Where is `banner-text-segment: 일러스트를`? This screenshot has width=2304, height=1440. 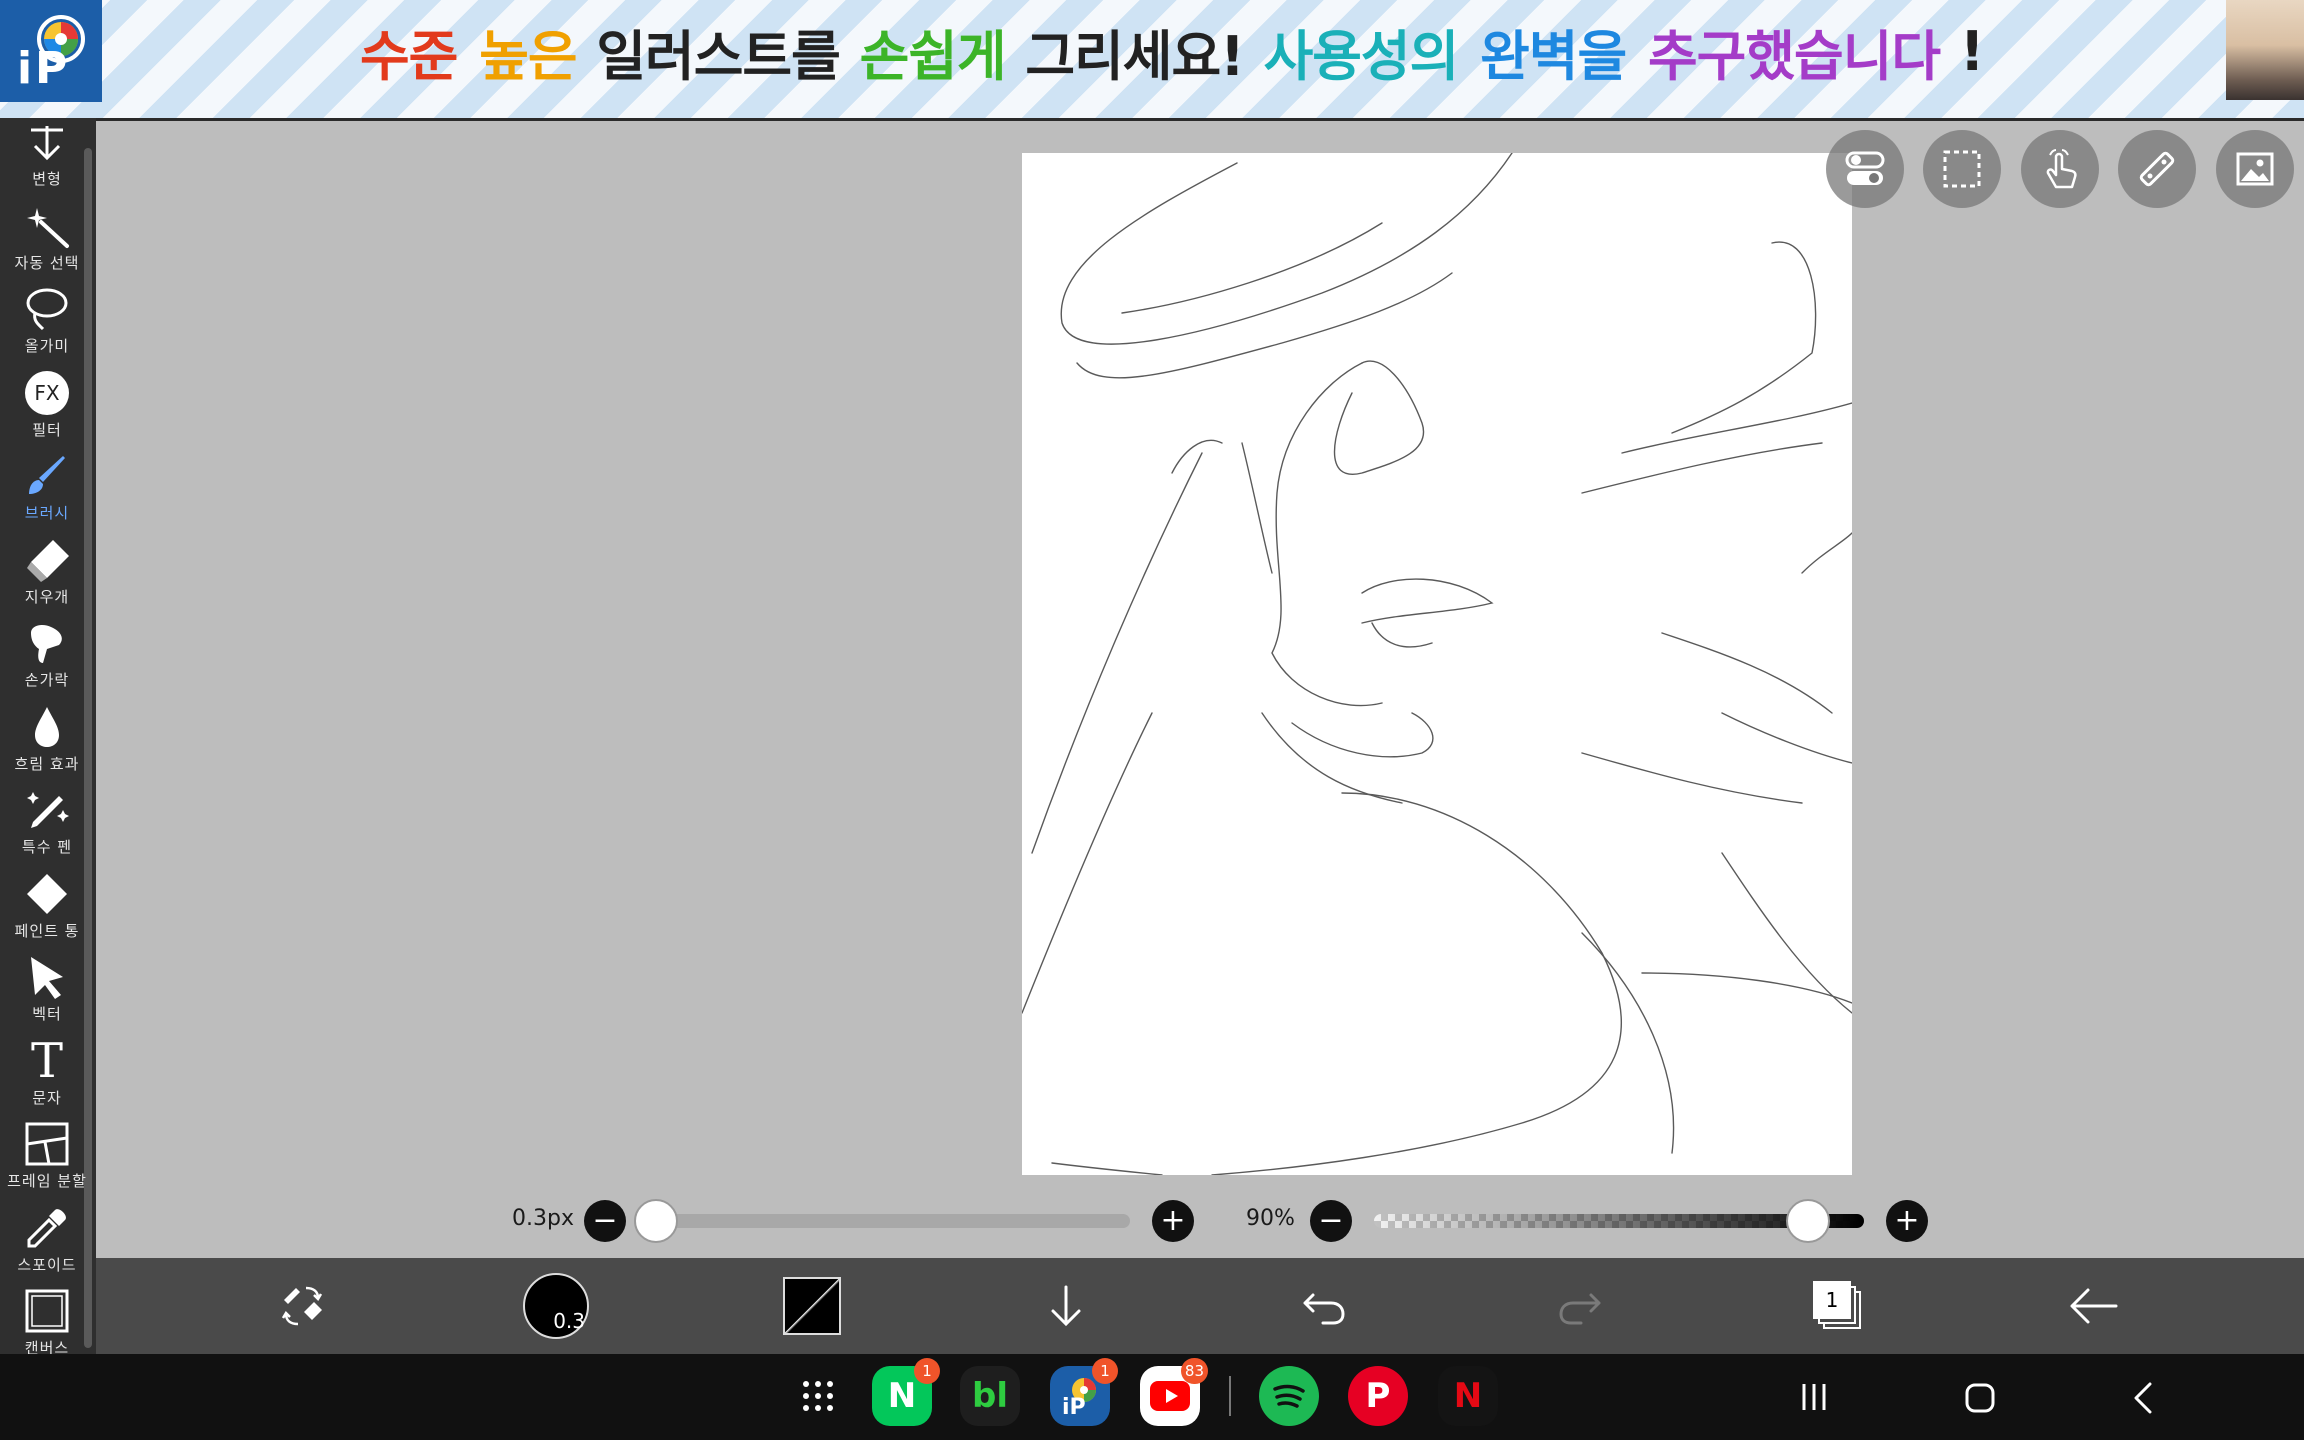
banner-text-segment: 일러스트를 is located at coordinates (718, 56).